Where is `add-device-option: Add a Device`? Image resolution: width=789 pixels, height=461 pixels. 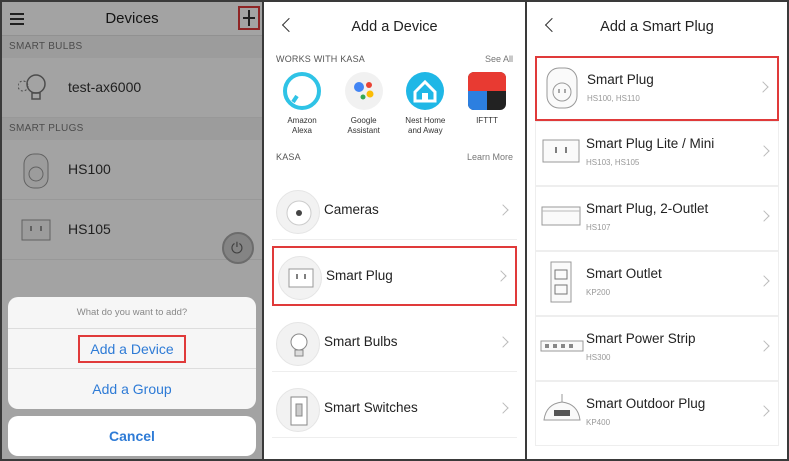
add-device-option: Add a Device is located at coordinates (132, 349).